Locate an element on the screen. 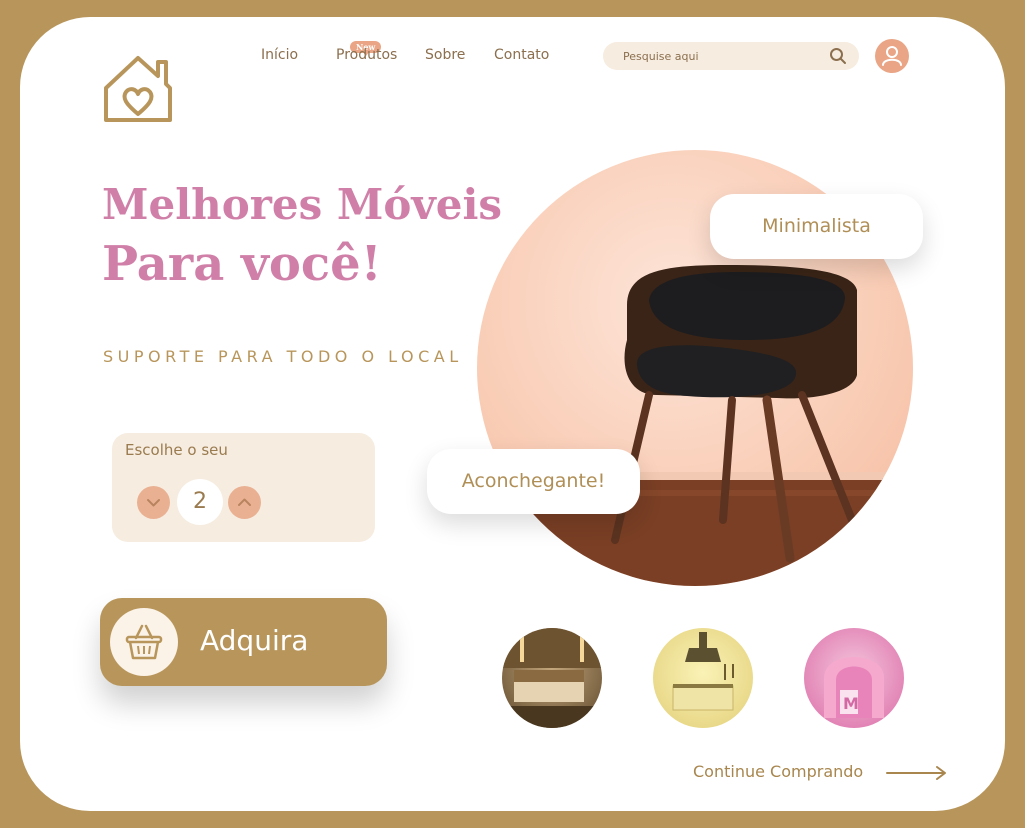 The width and height of the screenshot is (1025, 828). search-icon is located at coordinates (838, 56).